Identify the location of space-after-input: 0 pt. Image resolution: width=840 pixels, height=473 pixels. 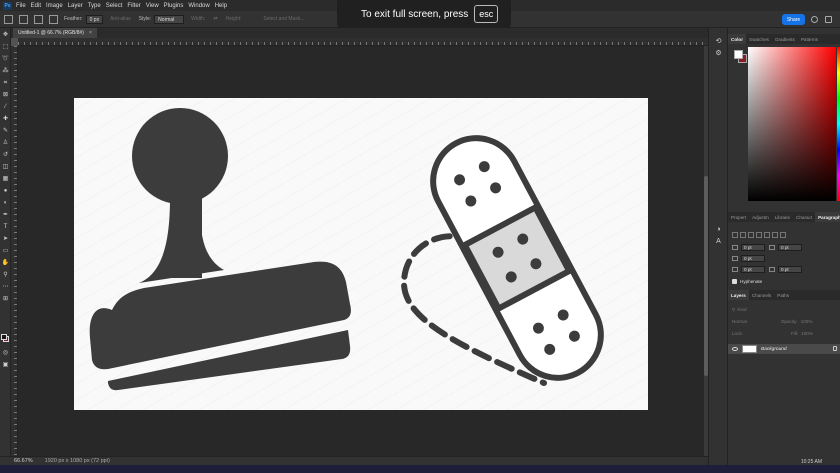
(790, 269).